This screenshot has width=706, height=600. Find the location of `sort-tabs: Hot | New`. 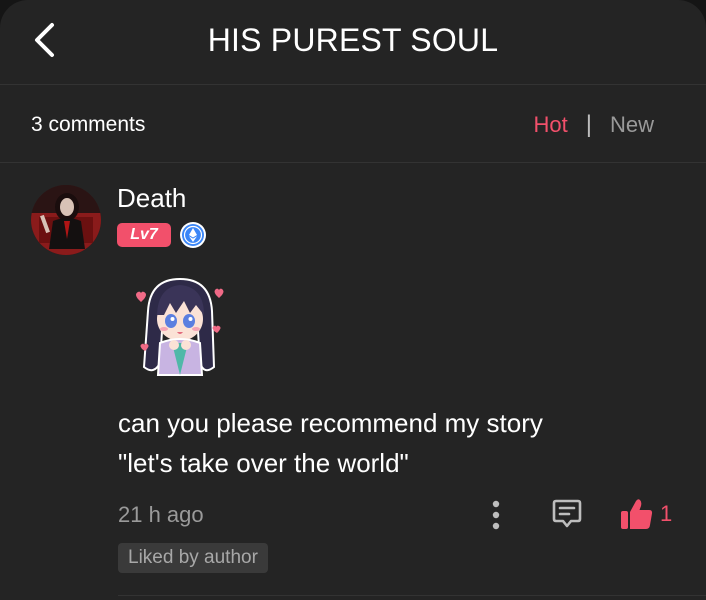

sort-tabs: Hot | New is located at coordinates (594, 125).